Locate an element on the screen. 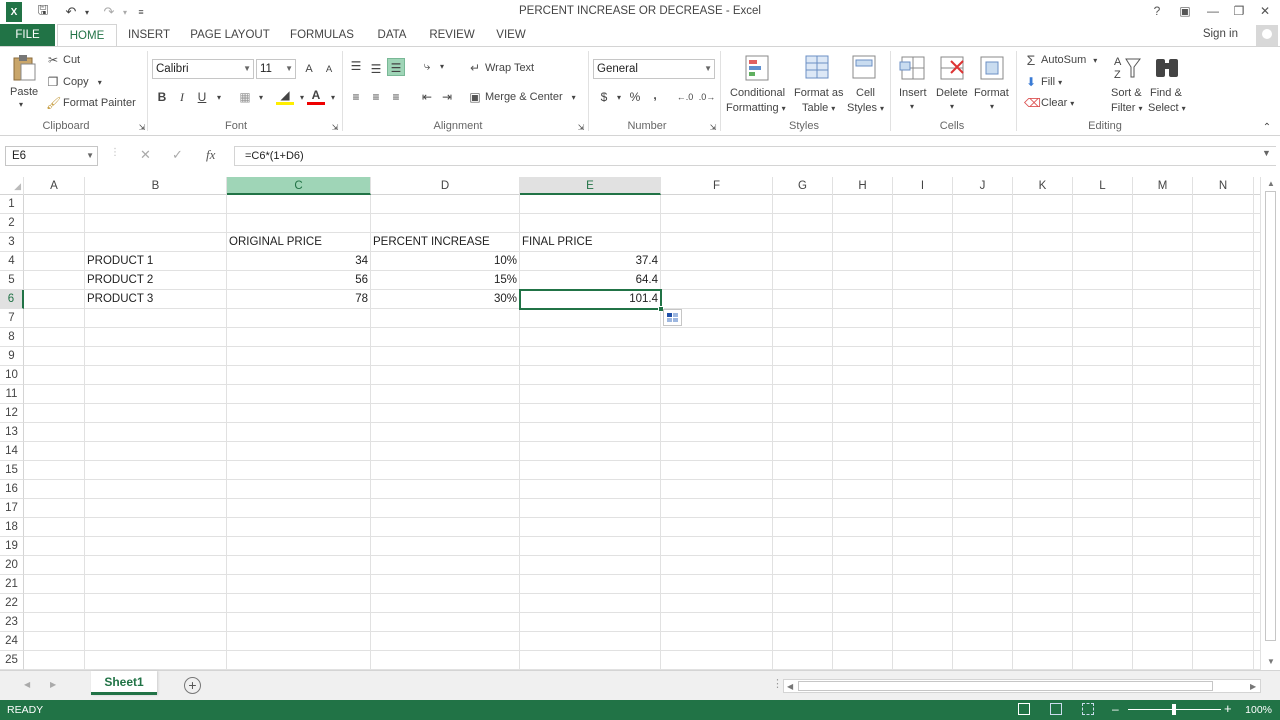  sign-in-link: Sign in is located at coordinates (1220, 34).